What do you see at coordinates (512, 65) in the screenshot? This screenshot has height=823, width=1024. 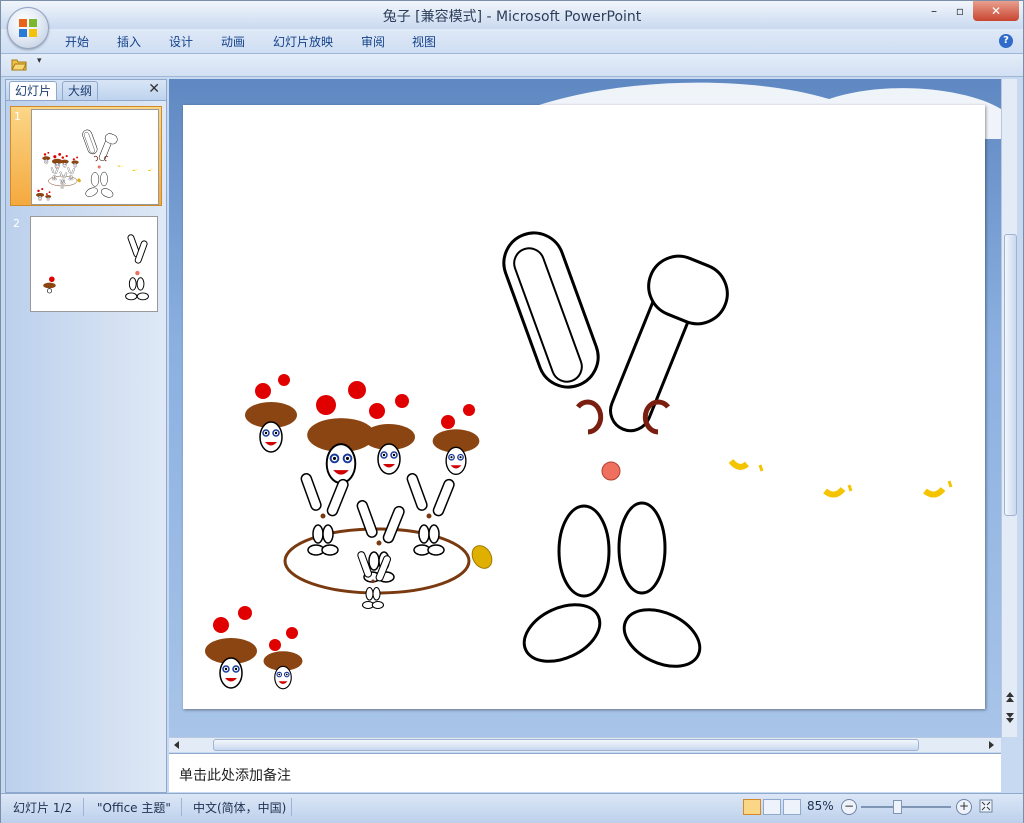 I see `quick-access-toolbar: ▾` at bounding box center [512, 65].